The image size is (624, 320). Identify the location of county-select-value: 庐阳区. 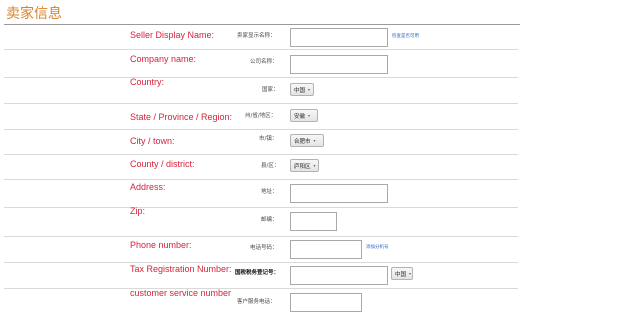
(302, 166).